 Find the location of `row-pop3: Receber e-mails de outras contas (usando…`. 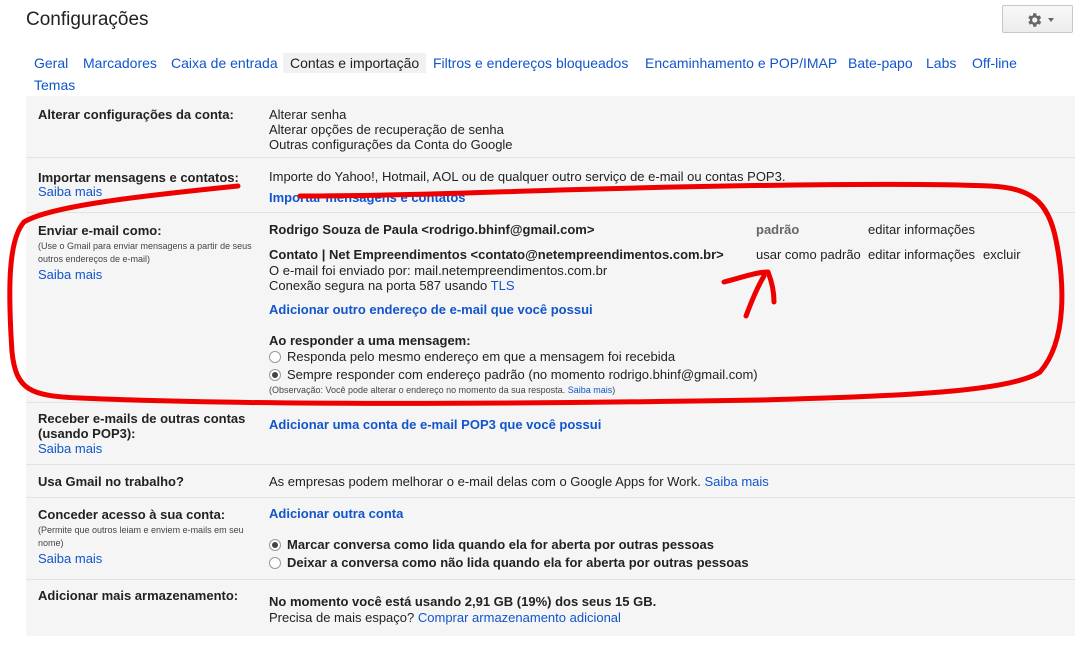

row-pop3: Receber e-mails de outras contas (usando… is located at coordinates (550, 434).